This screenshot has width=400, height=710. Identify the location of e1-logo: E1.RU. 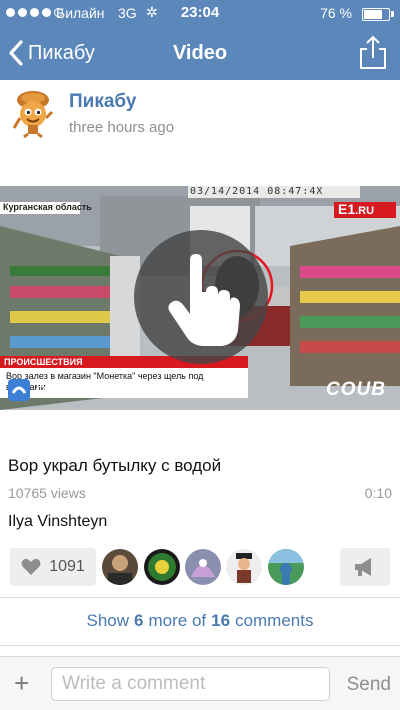
(356, 209).